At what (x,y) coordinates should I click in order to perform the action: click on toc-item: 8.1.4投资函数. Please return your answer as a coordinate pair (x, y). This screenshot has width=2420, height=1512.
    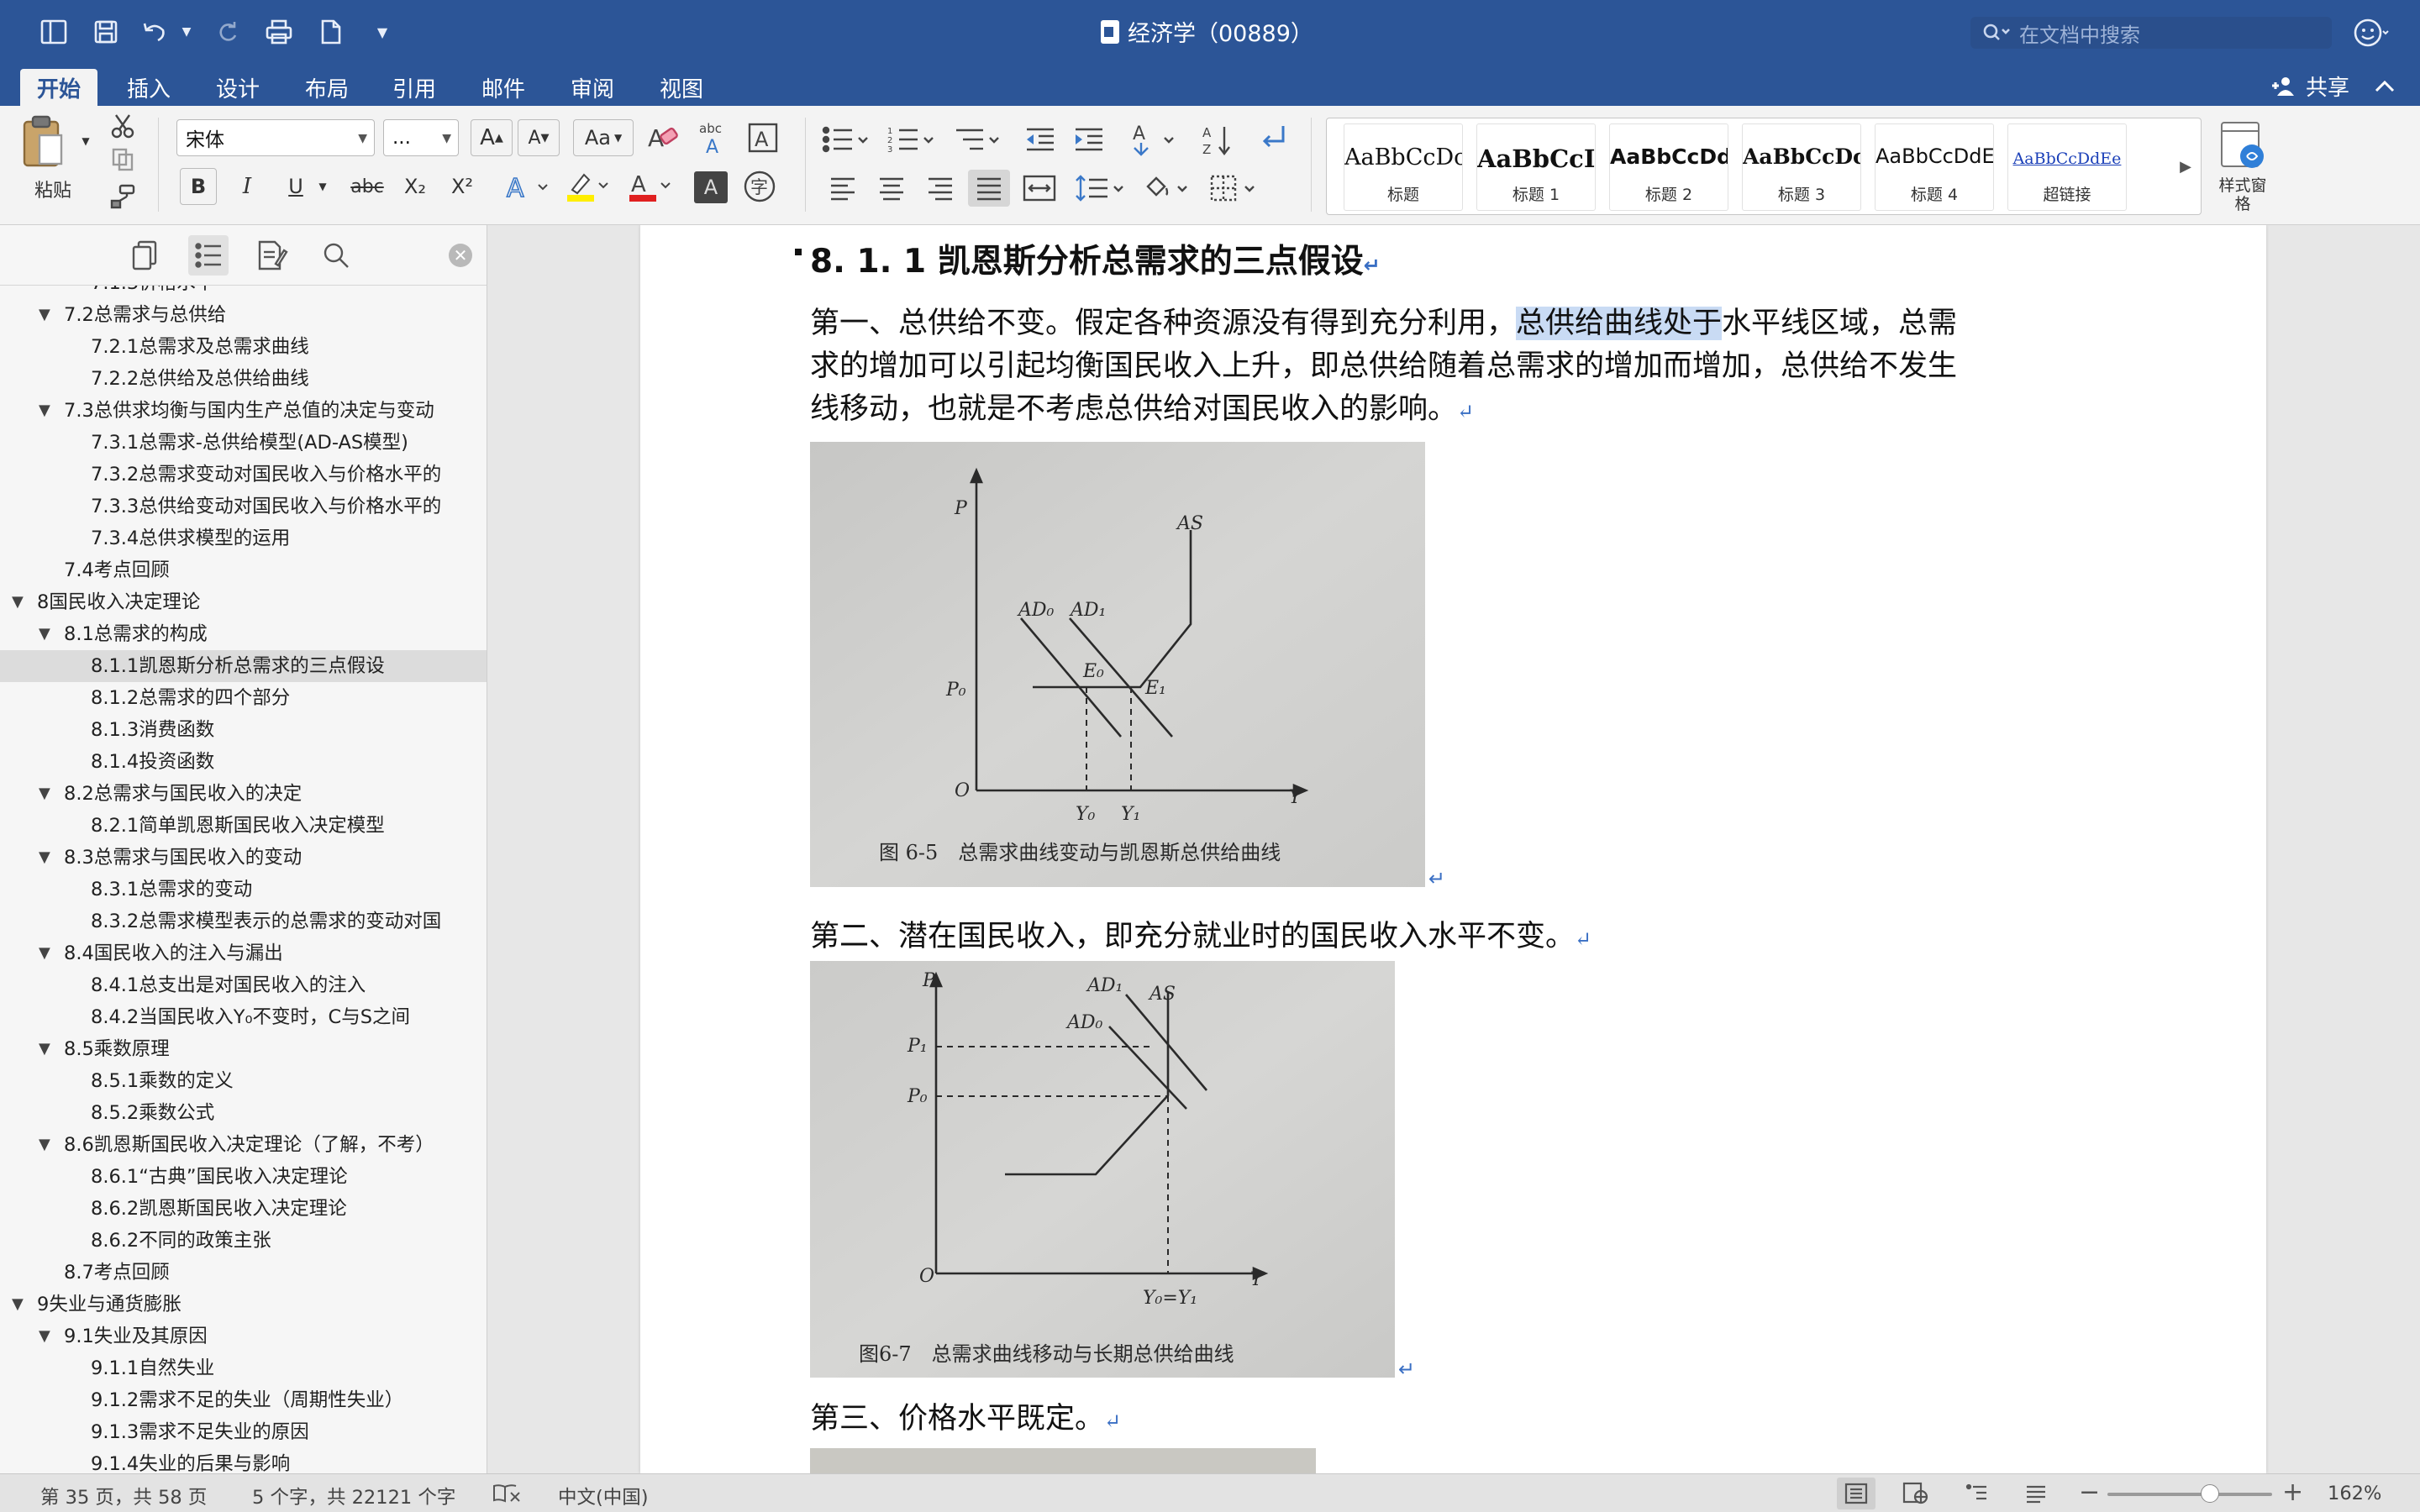
    Looking at the image, I should click on (243, 762).